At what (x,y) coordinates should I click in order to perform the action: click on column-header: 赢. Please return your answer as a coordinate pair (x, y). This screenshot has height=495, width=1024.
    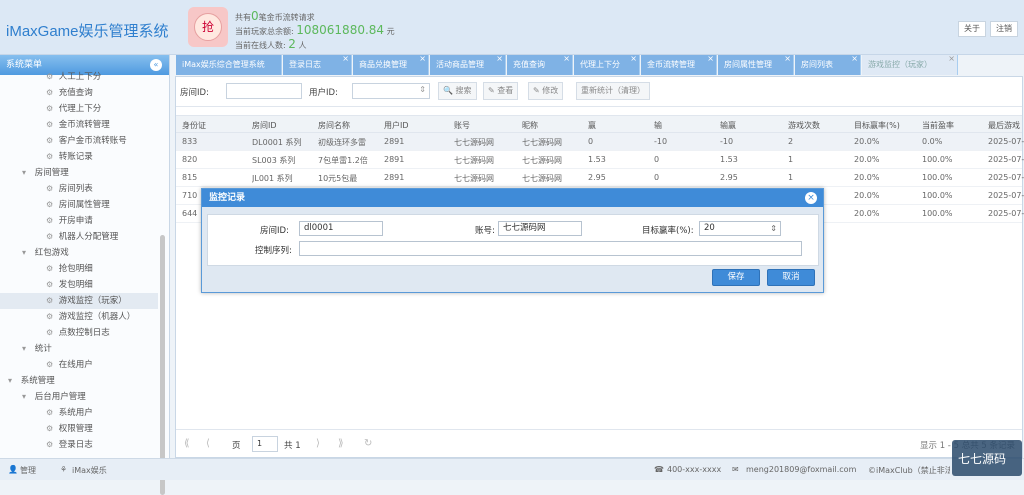
    Looking at the image, I should click on (592, 125).